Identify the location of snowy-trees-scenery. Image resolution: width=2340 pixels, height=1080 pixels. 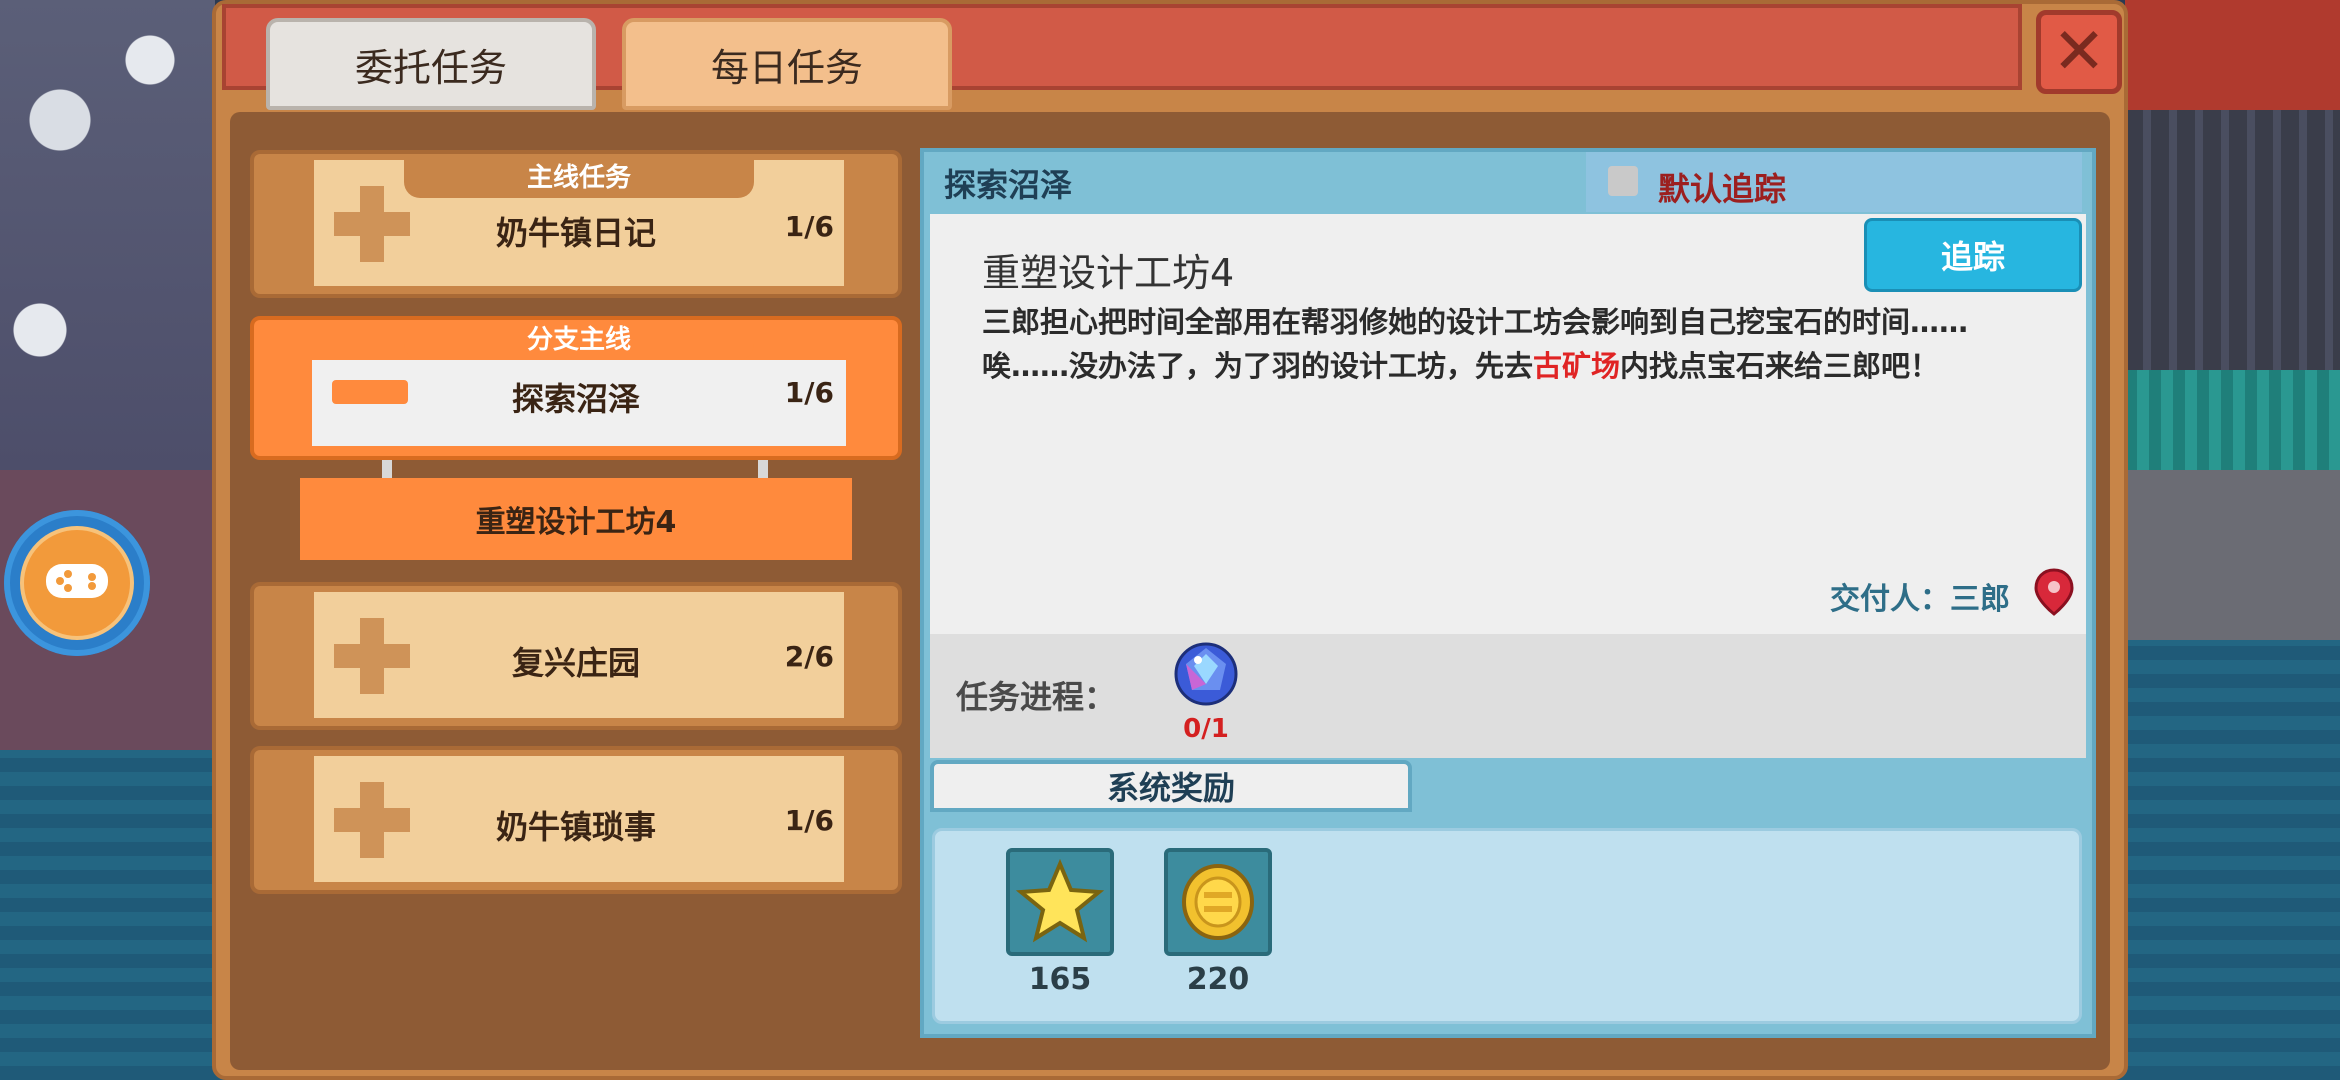
(107, 235).